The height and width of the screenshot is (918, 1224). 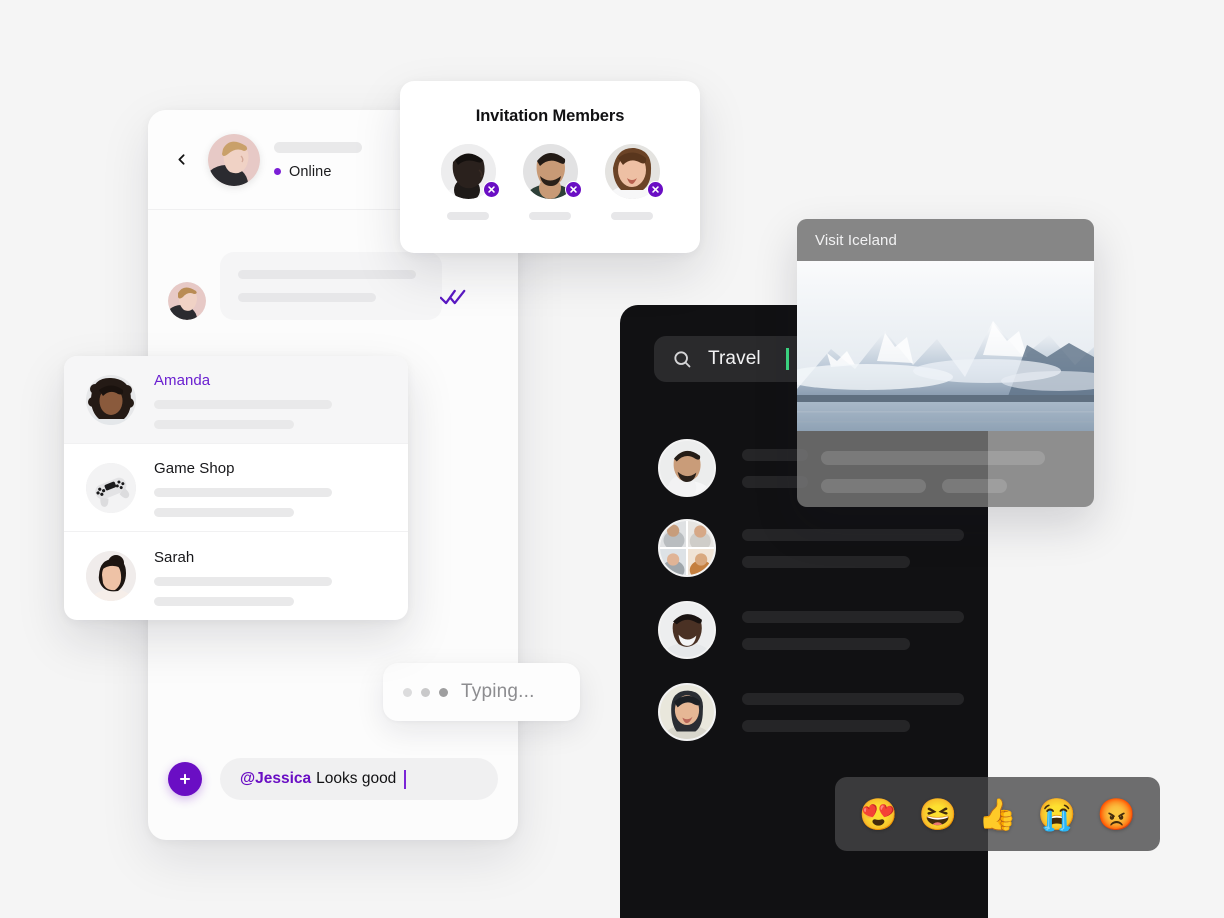 What do you see at coordinates (194, 468) in the screenshot?
I see `contact-name: Game Shop` at bounding box center [194, 468].